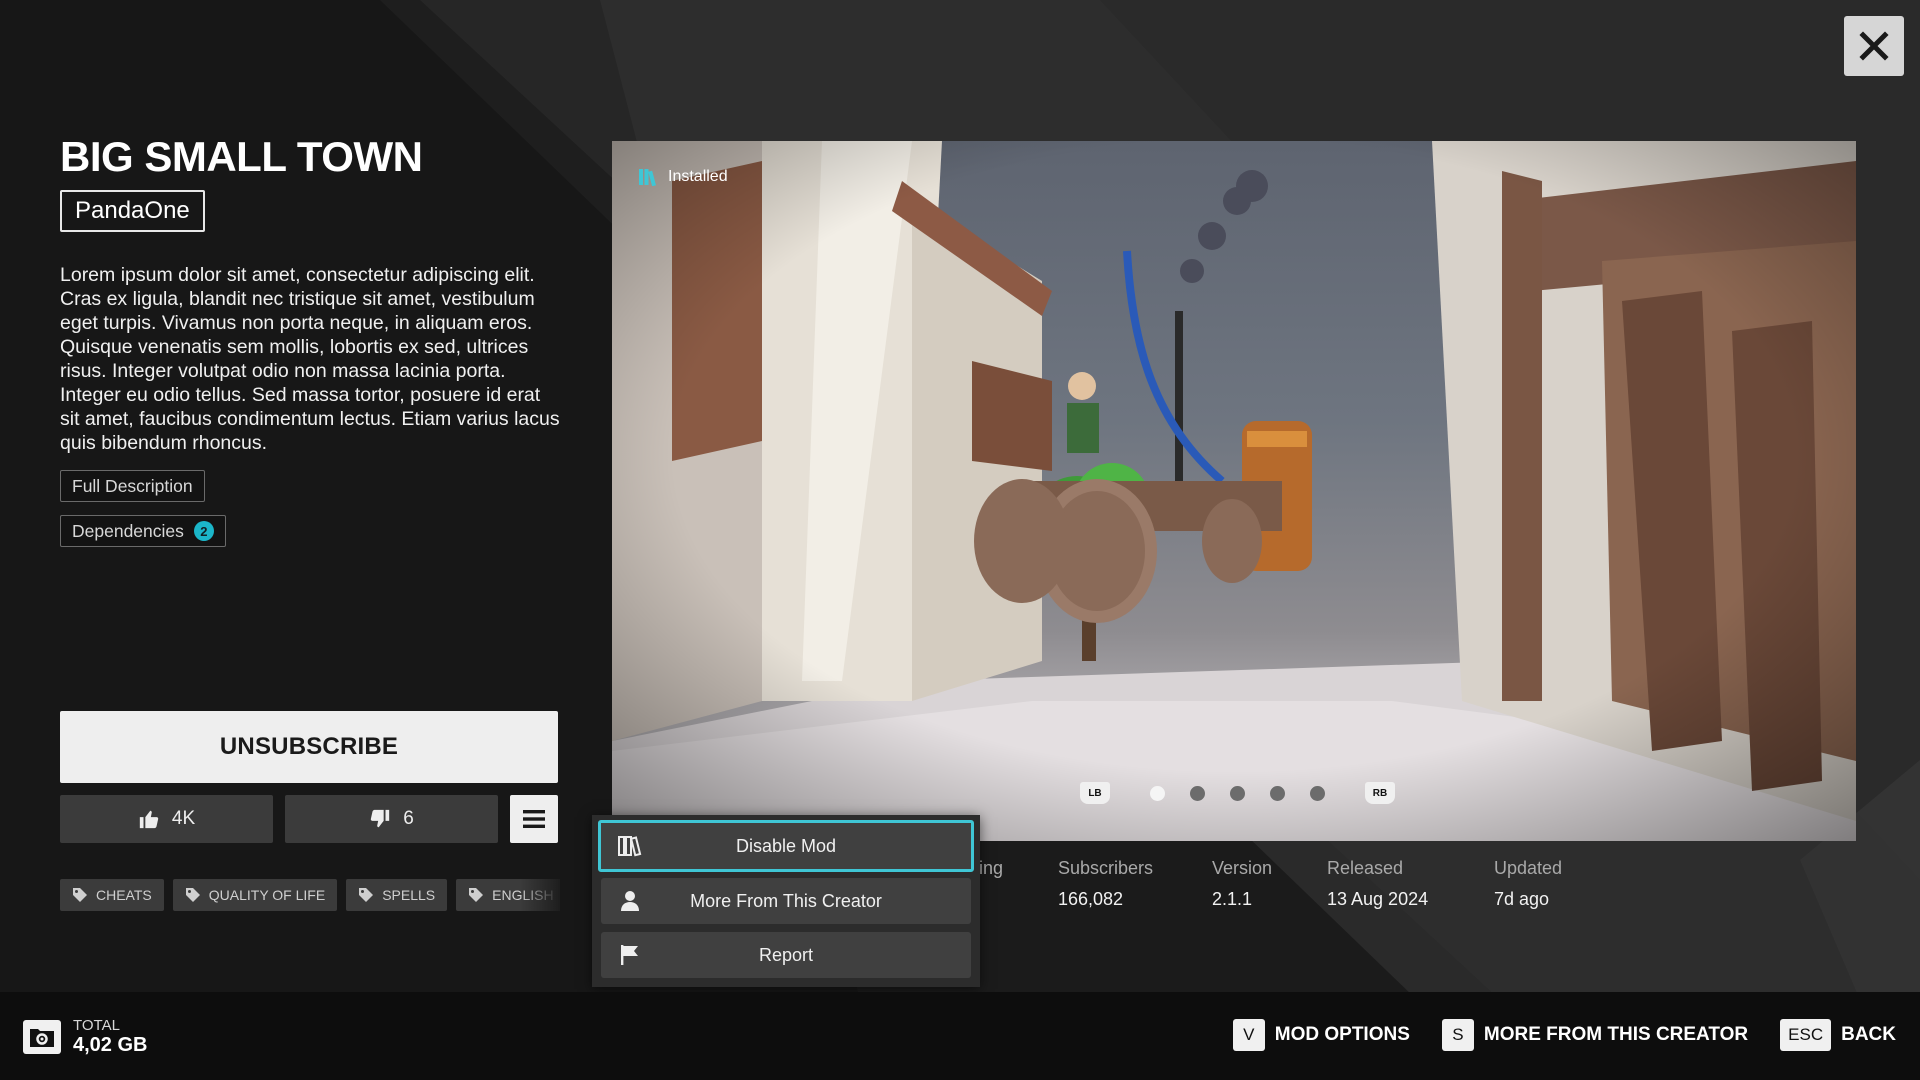 Image resolution: width=1920 pixels, height=1080 pixels. Describe the element at coordinates (391, 819) in the screenshot. I see `dislike-button: 6` at that location.